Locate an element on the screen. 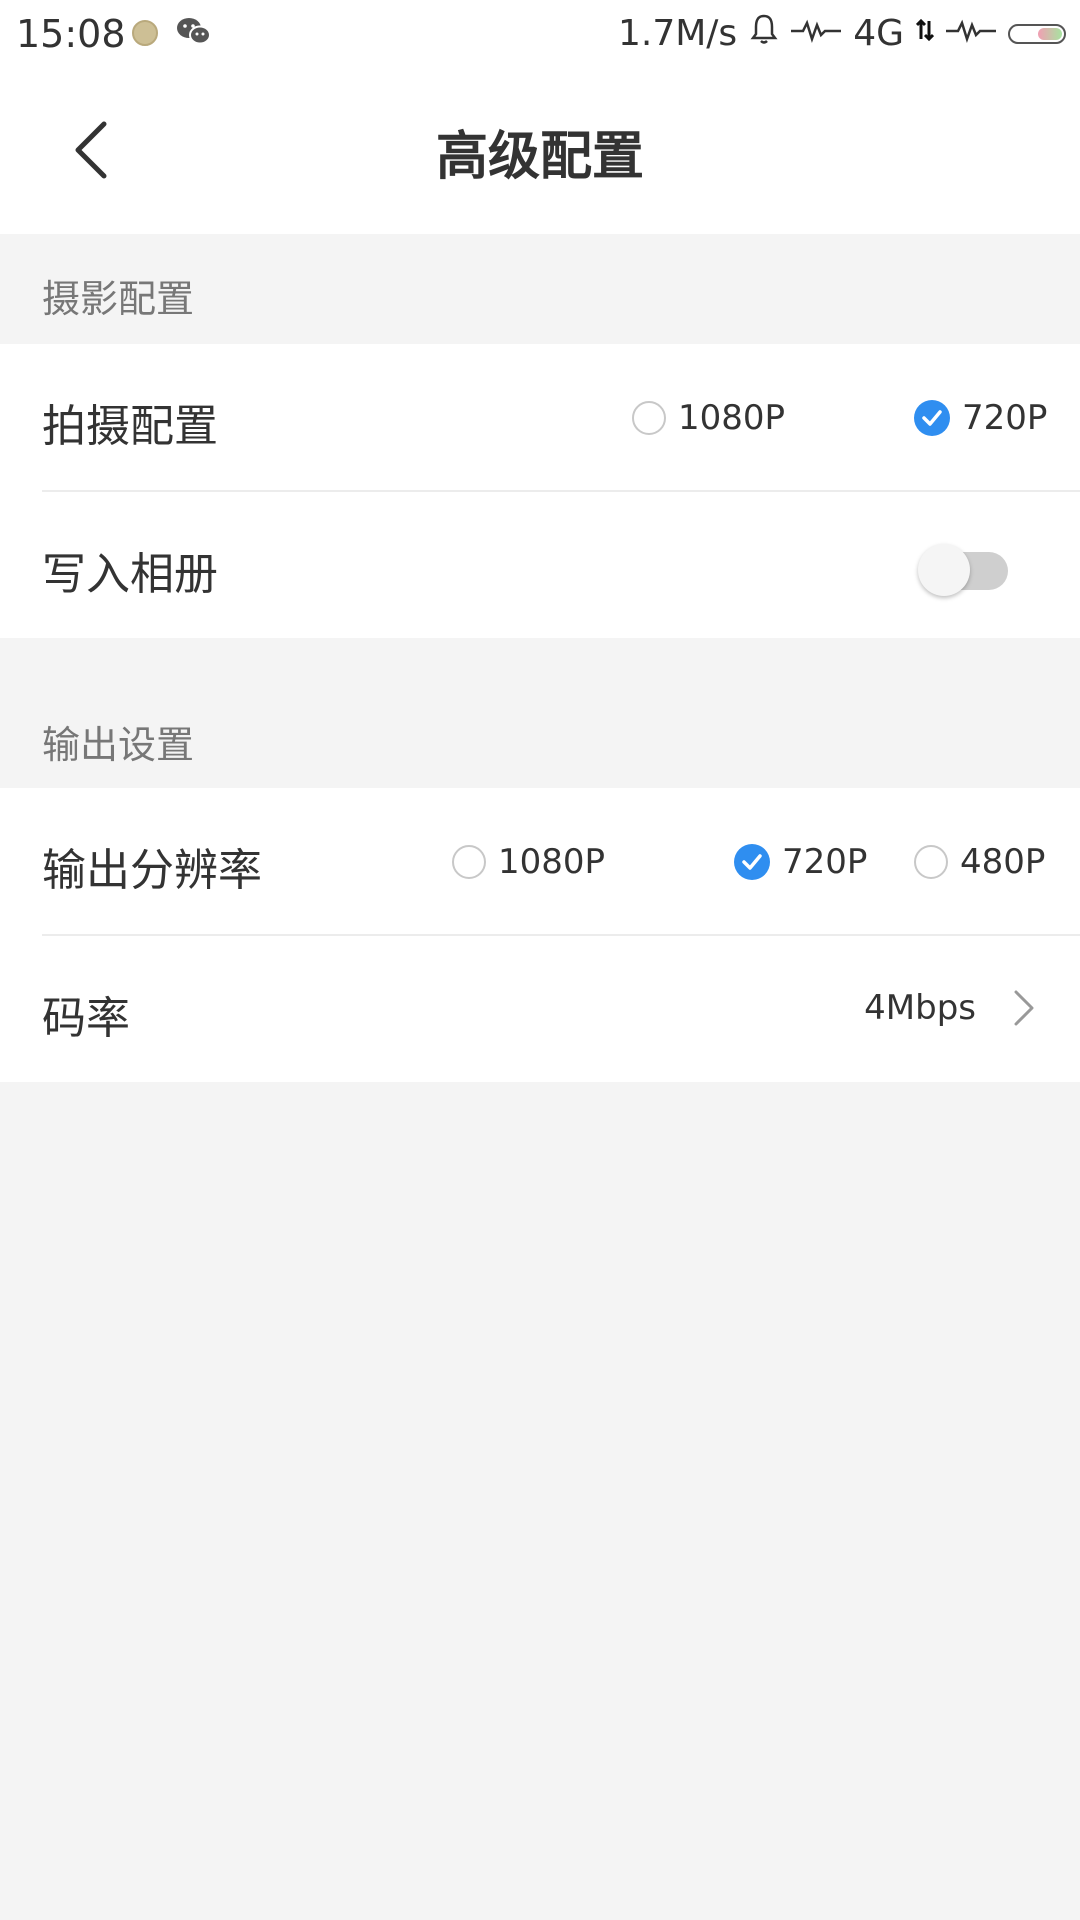  status-time: 15:08 is located at coordinates (71, 34).